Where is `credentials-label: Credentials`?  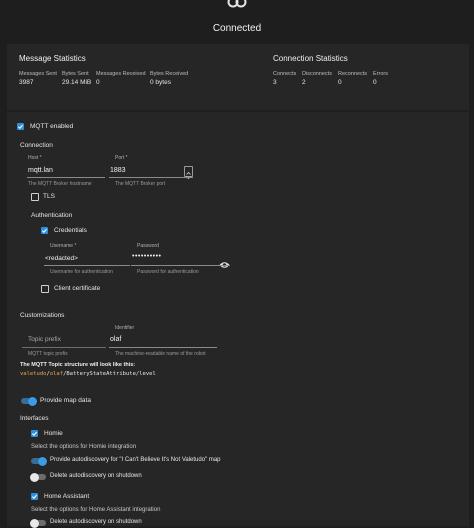
credentials-label: Credentials is located at coordinates (70, 230).